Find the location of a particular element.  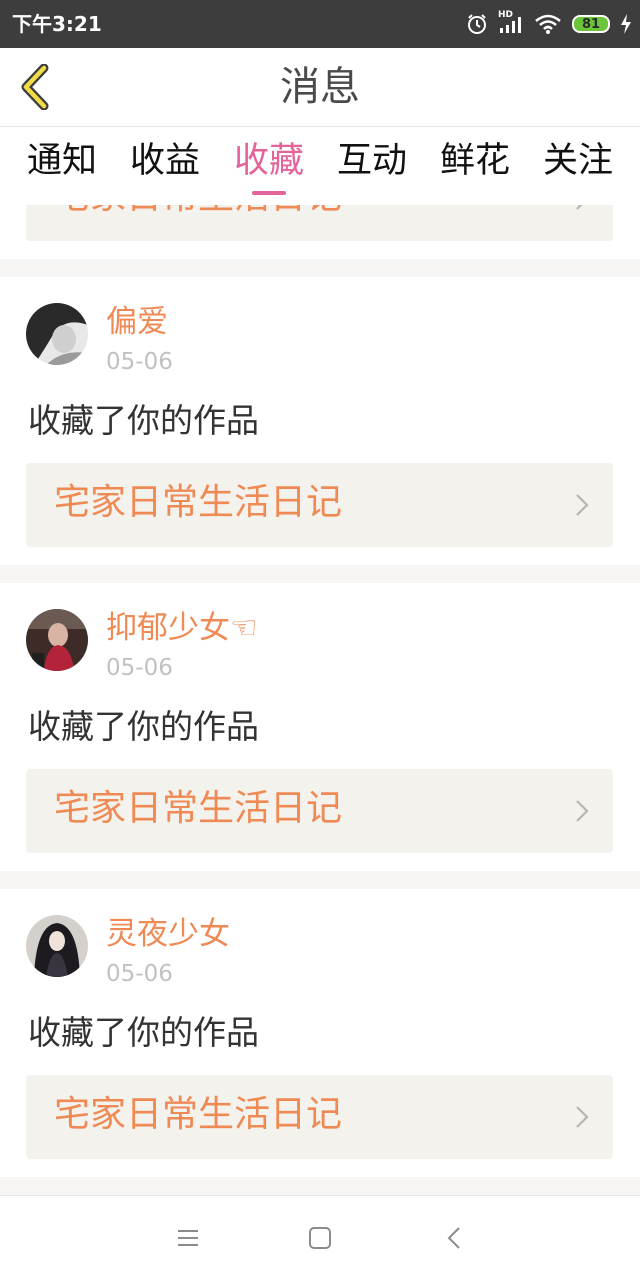

tab-favorites: 收藏 is located at coordinates (269, 161).